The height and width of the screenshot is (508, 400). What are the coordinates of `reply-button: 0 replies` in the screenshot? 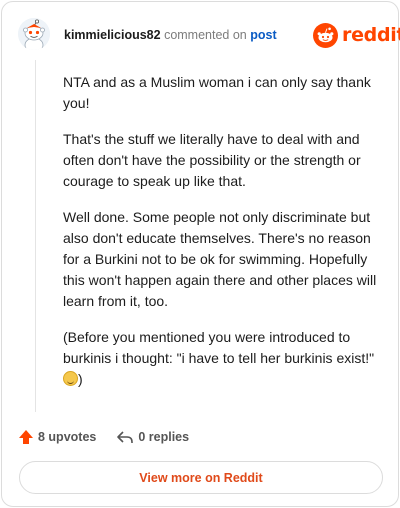 It's located at (152, 437).